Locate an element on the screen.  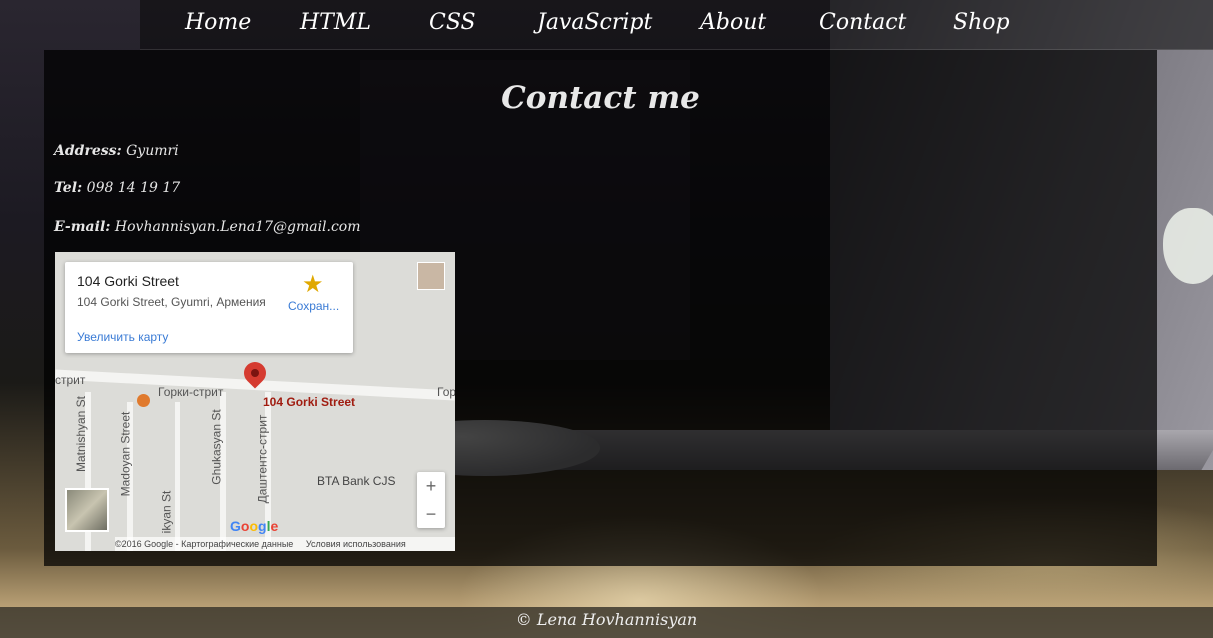
poi-bank: BTA Bank CJS is located at coordinates (356, 481).